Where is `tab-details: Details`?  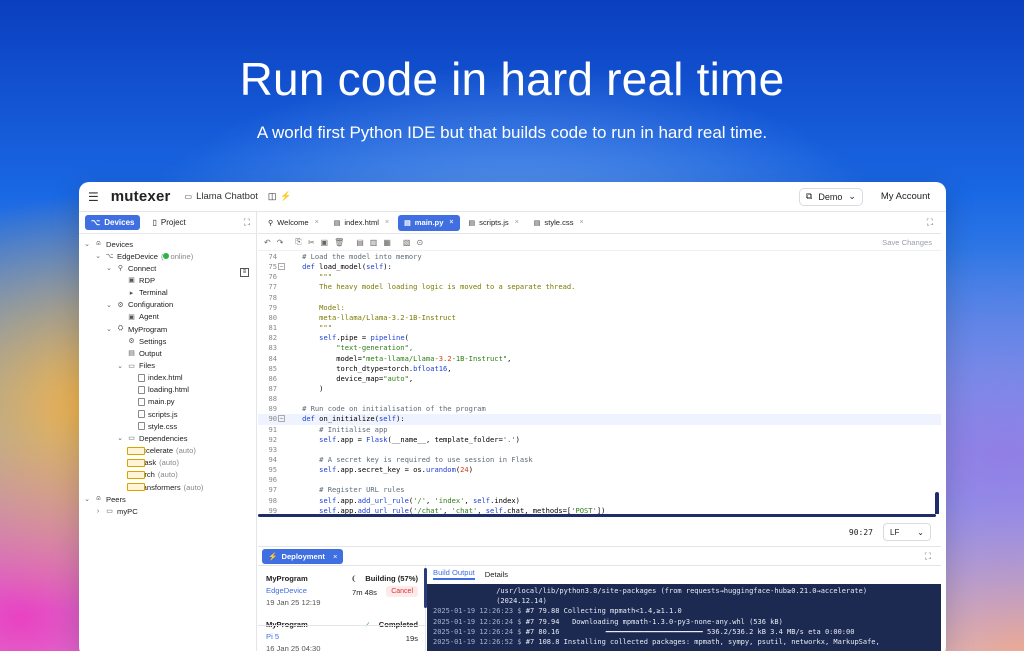
tab-details: Details is located at coordinates (496, 574).